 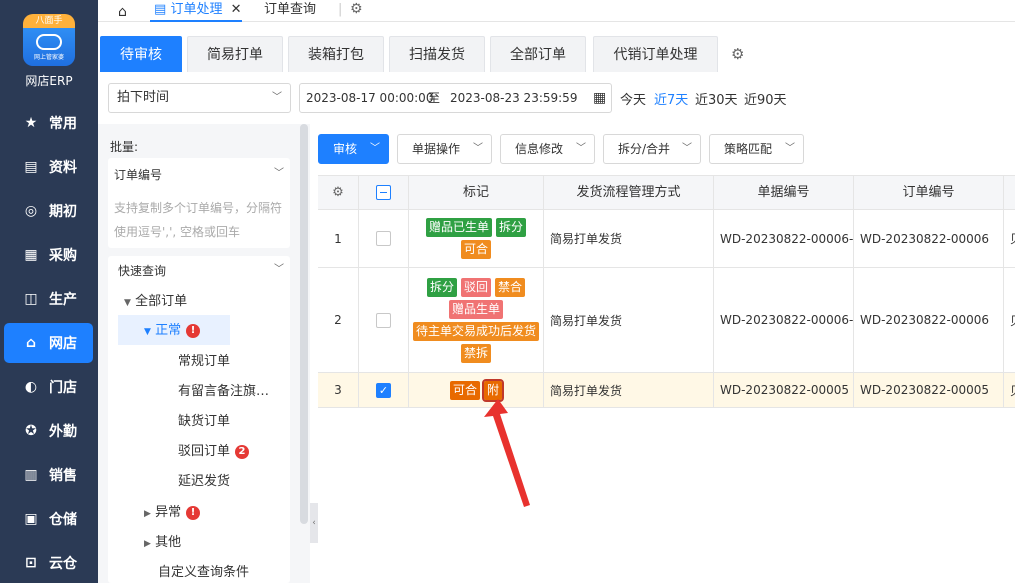 I want to click on shop-icon: ◐, so click(x=31, y=387).